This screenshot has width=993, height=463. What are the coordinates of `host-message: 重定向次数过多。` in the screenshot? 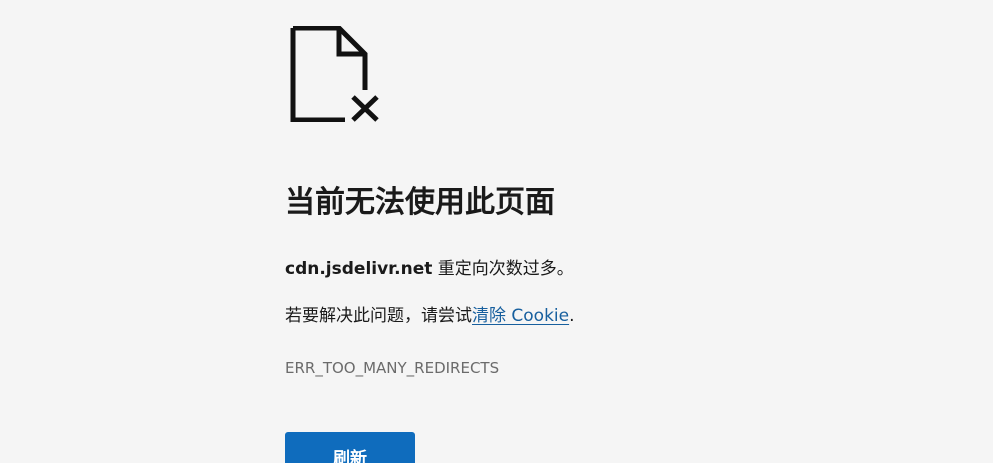 It's located at (503, 269).